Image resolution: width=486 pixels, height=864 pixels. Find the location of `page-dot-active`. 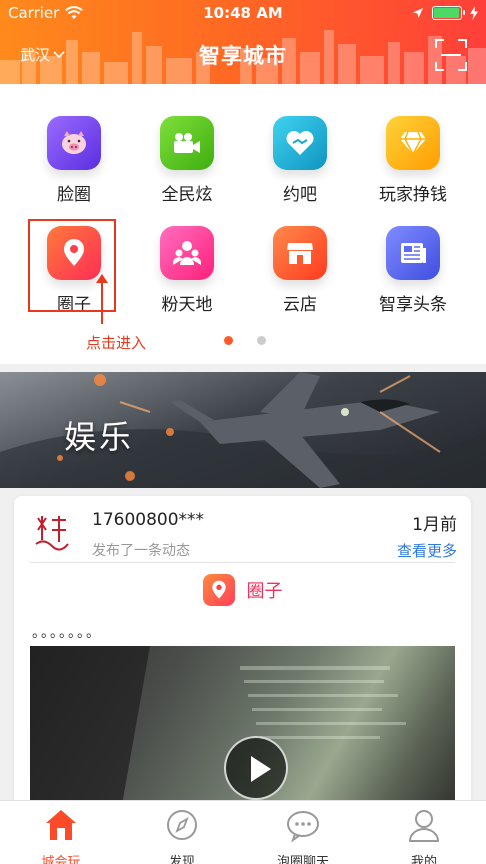

page-dot-active is located at coordinates (228, 340).